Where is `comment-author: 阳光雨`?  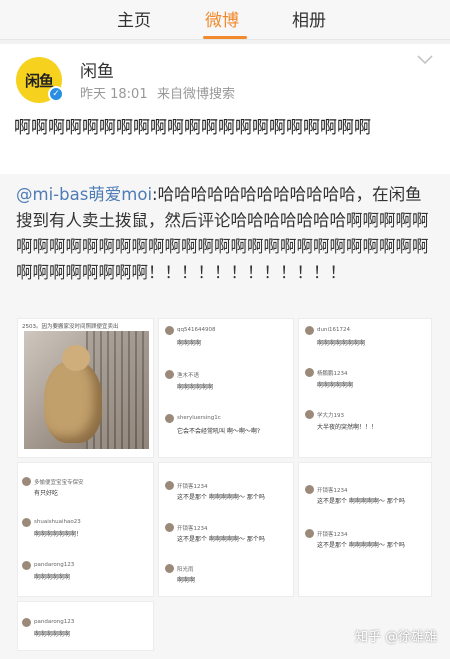
comment-author: 阳光雨 is located at coordinates (185, 570).